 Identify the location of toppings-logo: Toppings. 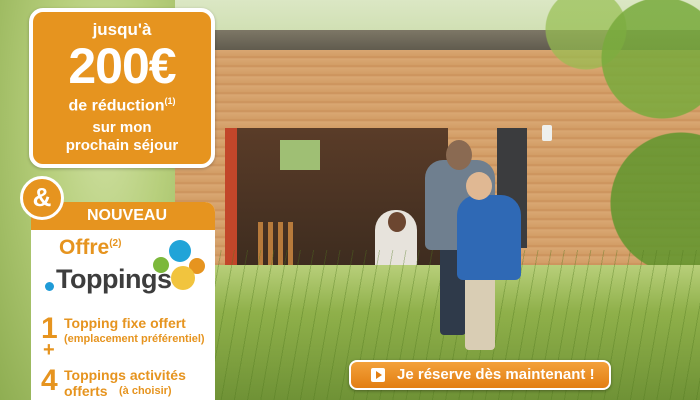
(114, 279).